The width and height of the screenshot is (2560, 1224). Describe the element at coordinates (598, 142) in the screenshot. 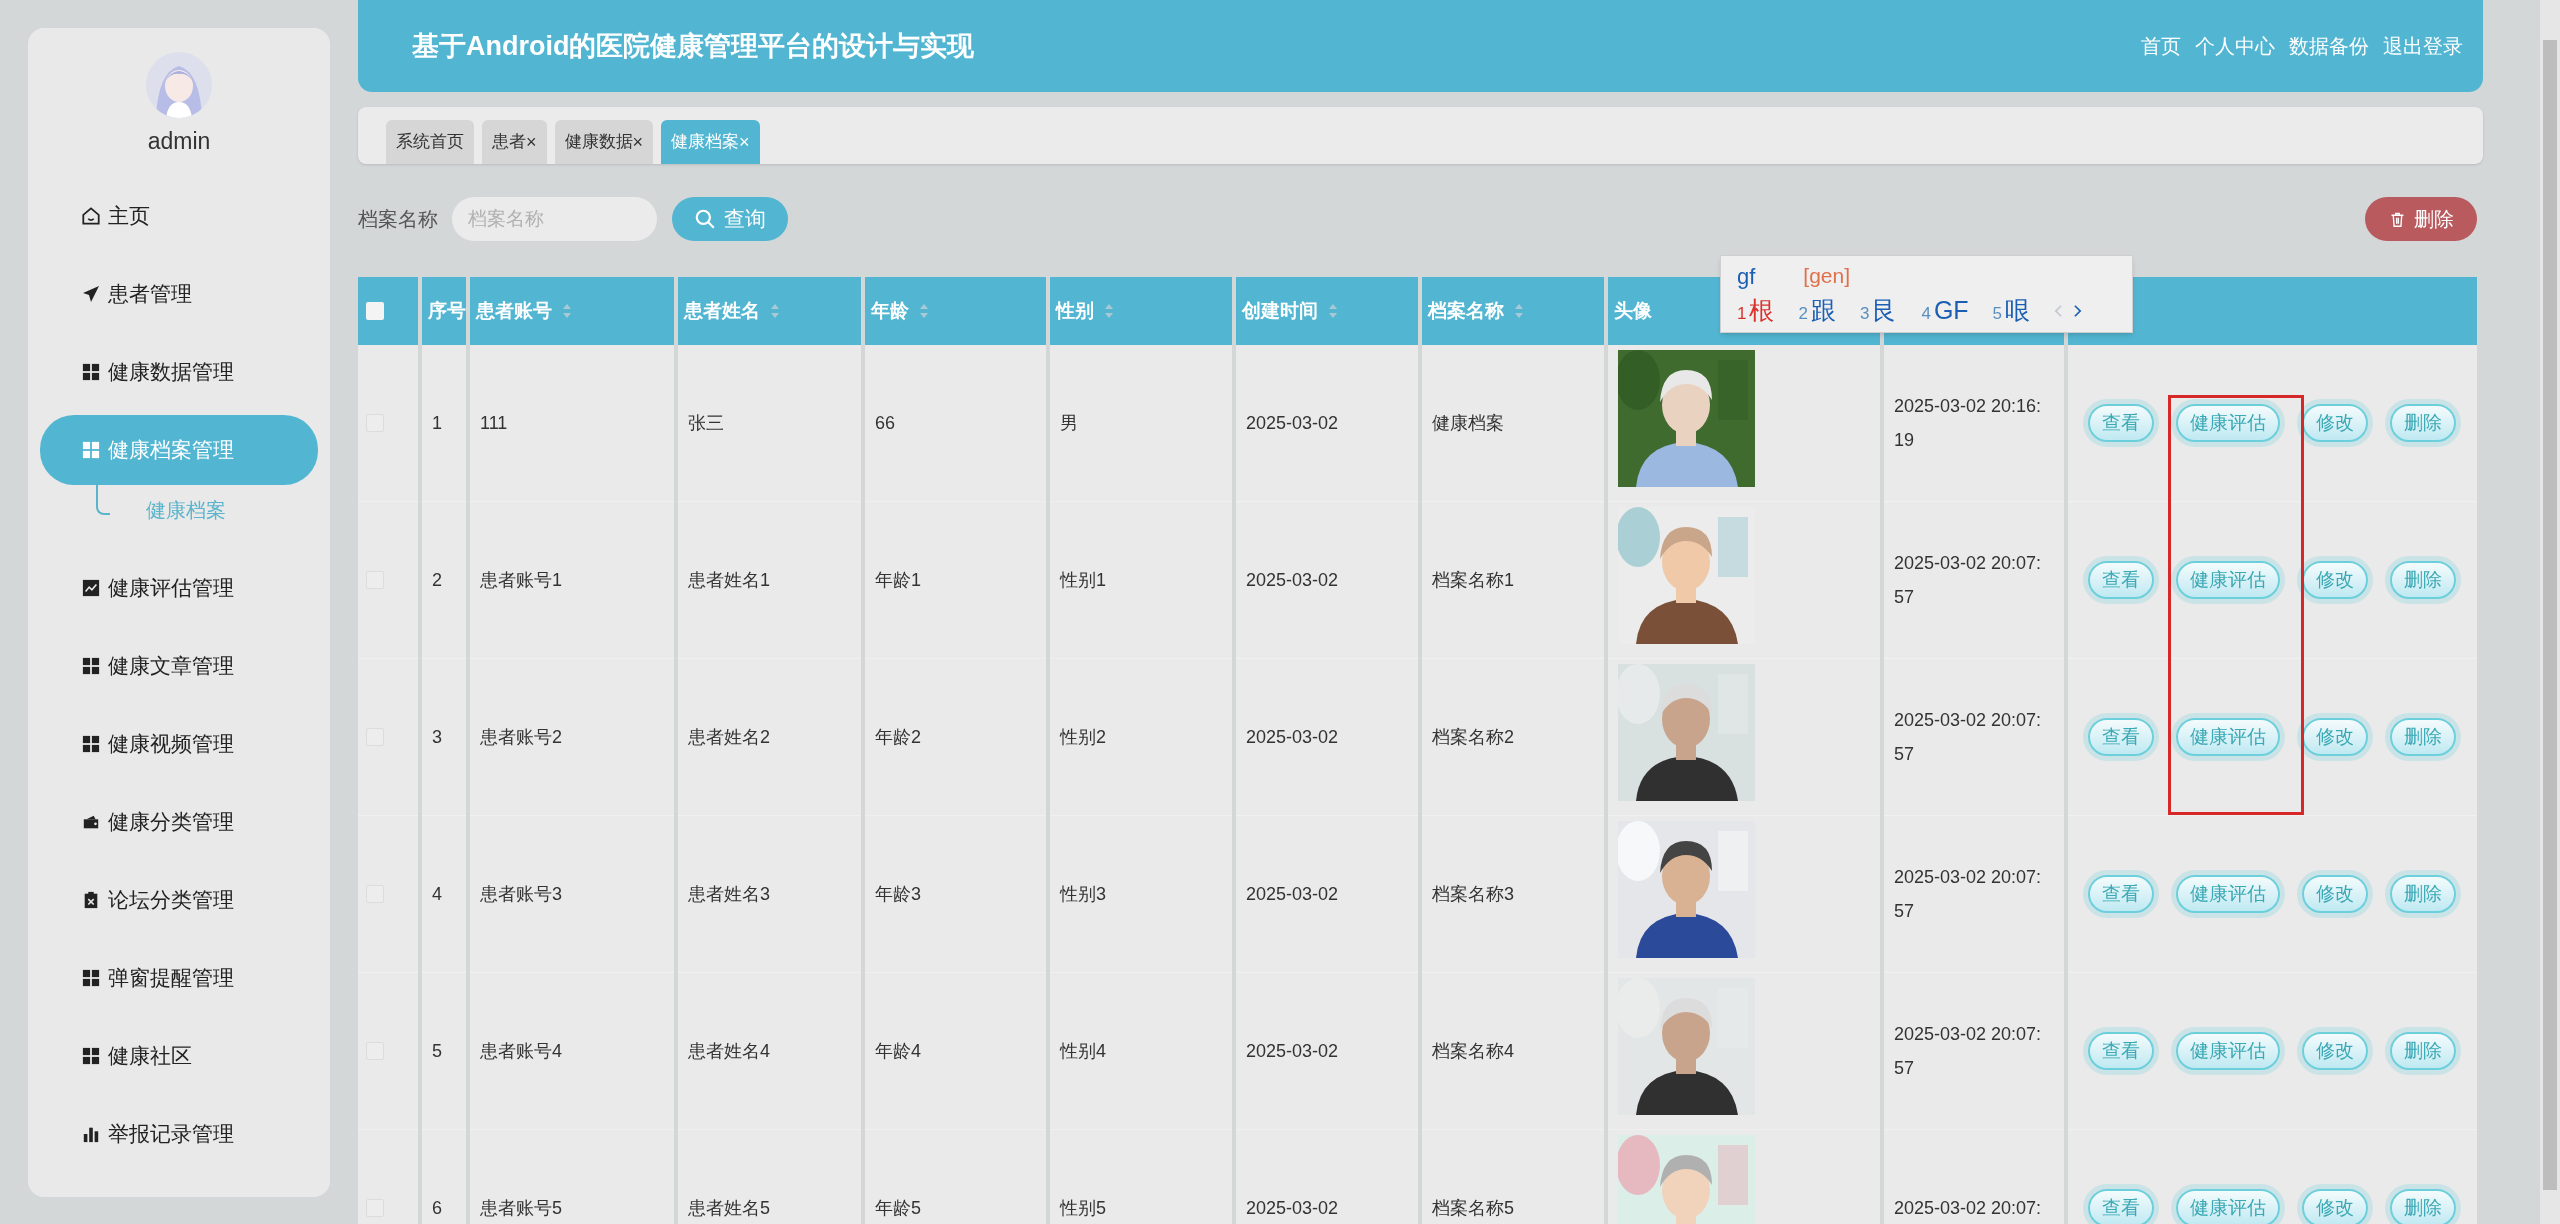

I see `tab-label: 健康数据` at that location.